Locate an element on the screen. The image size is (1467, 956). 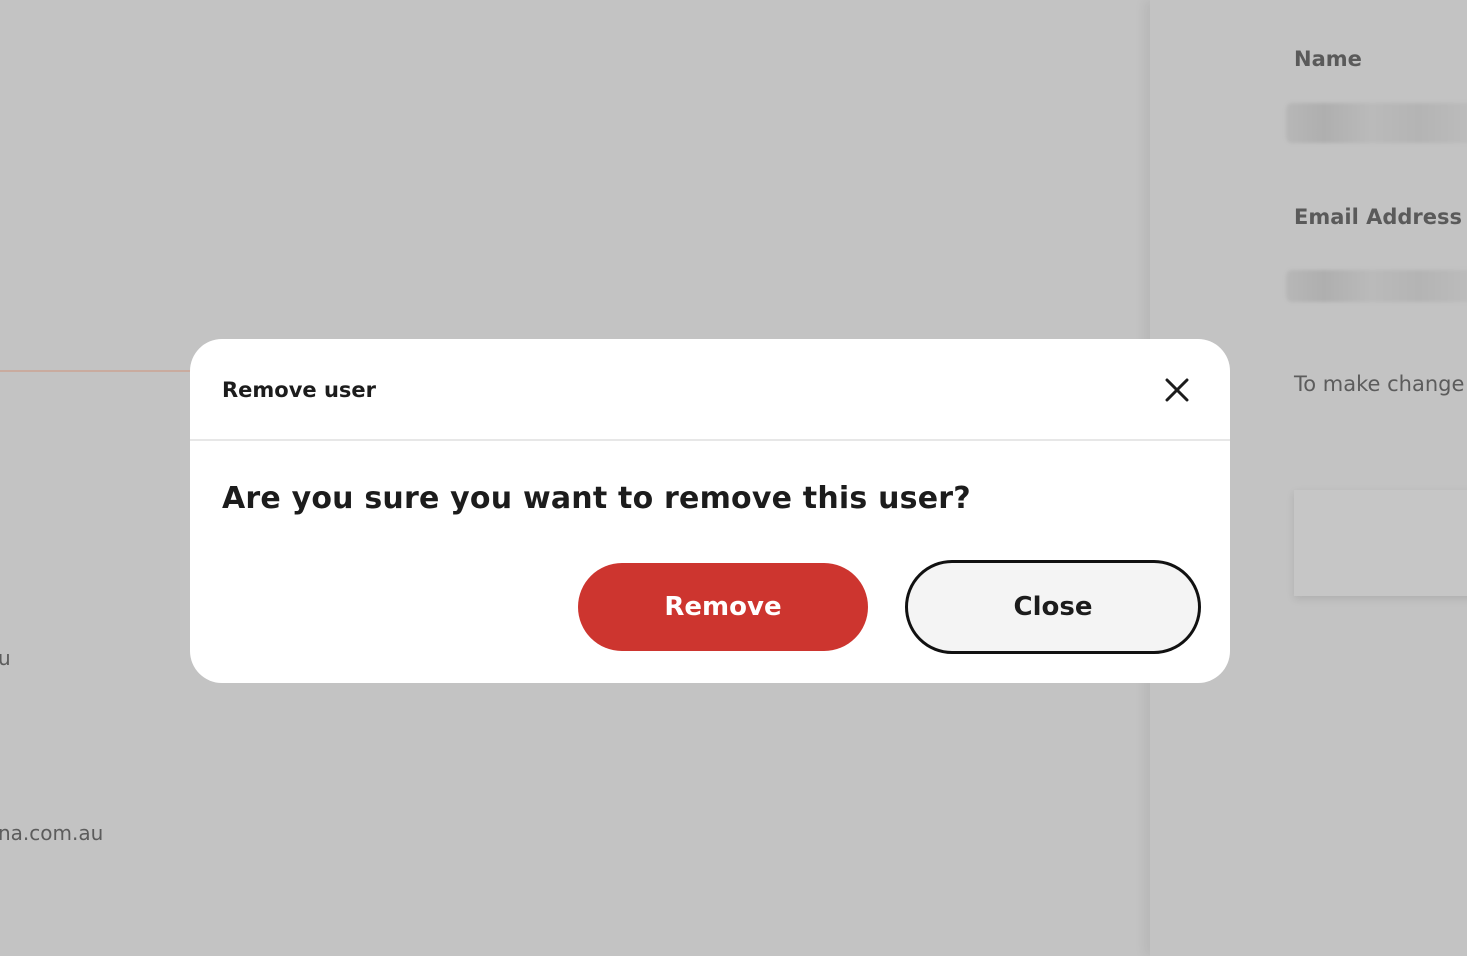
email-label: Email Address is located at coordinates (1378, 217).